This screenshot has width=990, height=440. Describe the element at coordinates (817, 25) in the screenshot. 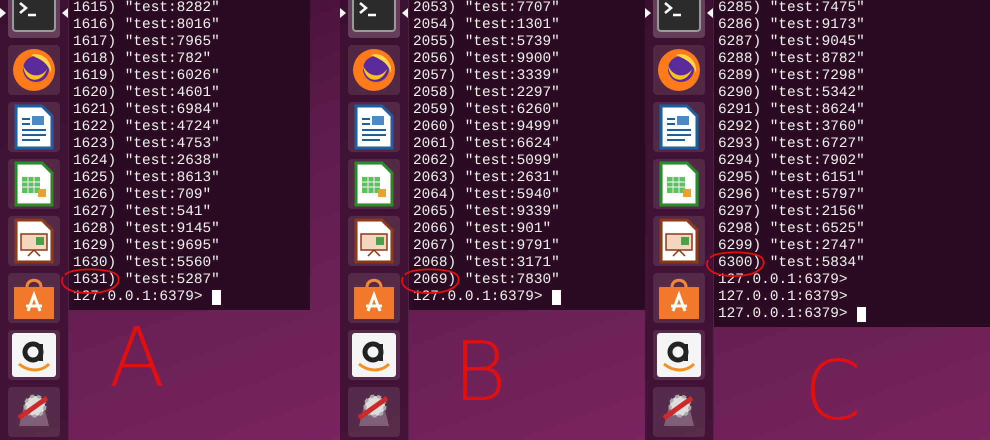

I see `output-value: "test:9173"` at that location.